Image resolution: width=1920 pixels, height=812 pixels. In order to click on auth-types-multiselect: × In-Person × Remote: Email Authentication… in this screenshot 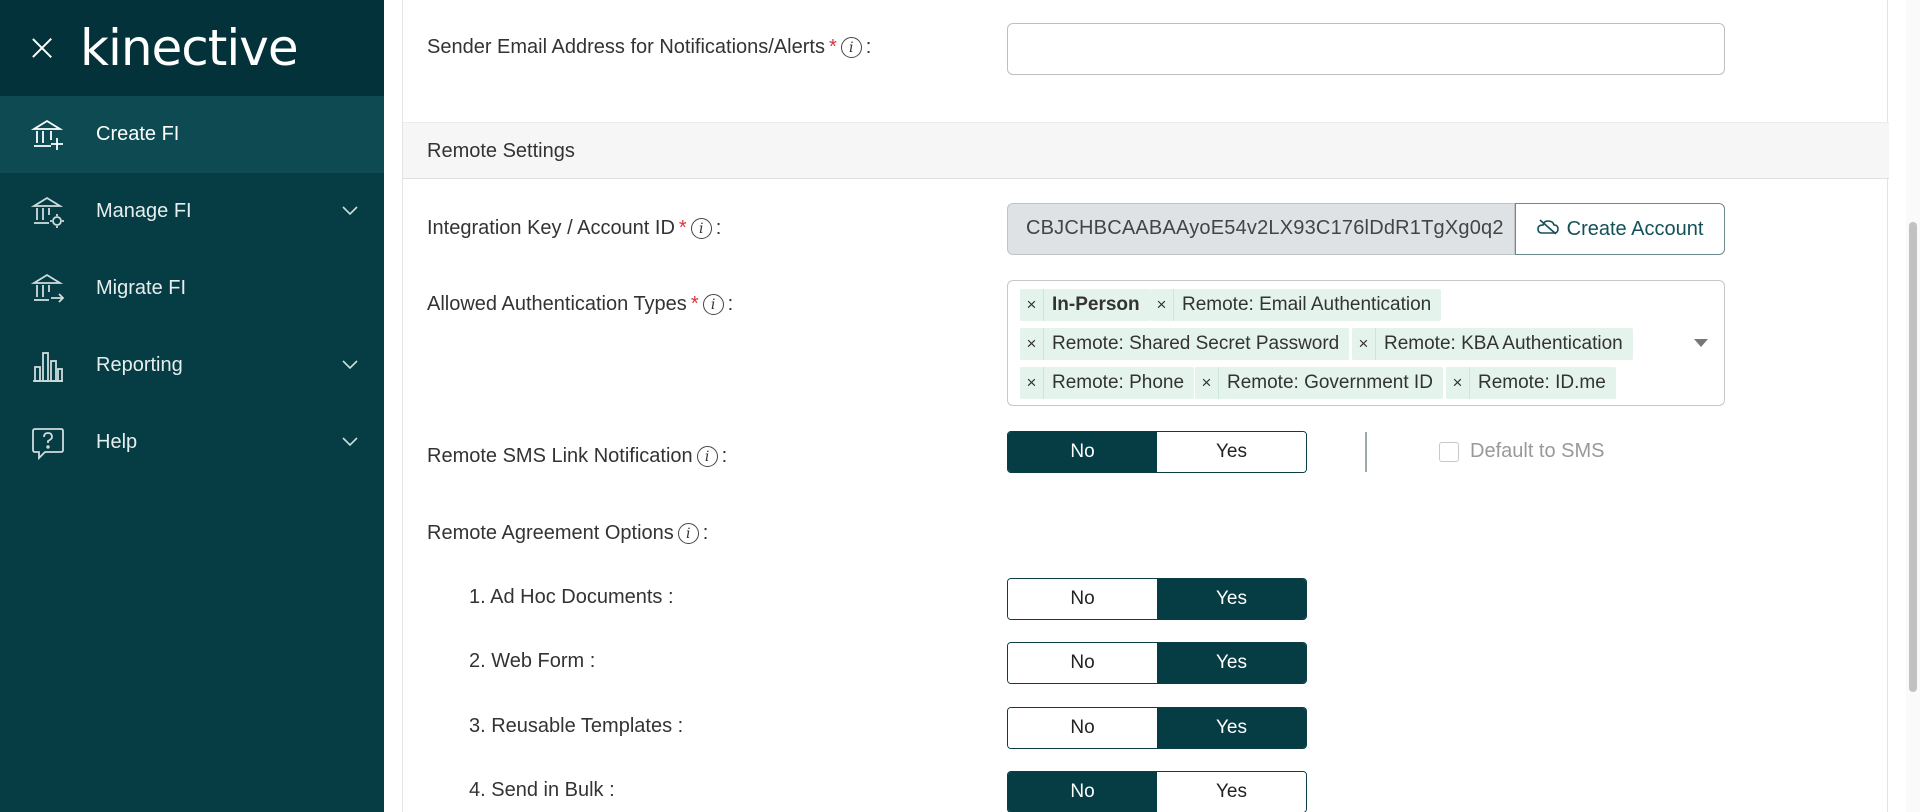, I will do `click(1366, 343)`.